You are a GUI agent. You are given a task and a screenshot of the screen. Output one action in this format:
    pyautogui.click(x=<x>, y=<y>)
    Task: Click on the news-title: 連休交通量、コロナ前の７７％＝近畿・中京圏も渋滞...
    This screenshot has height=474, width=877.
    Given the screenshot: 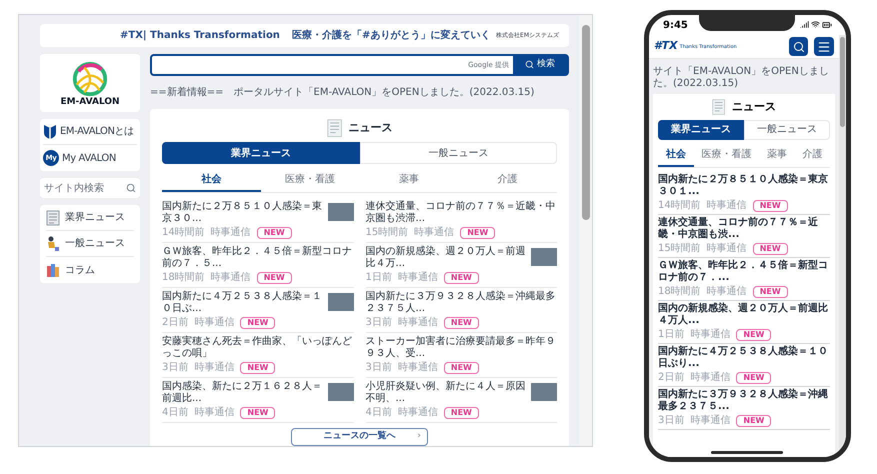 What is the action you would take?
    pyautogui.click(x=461, y=213)
    